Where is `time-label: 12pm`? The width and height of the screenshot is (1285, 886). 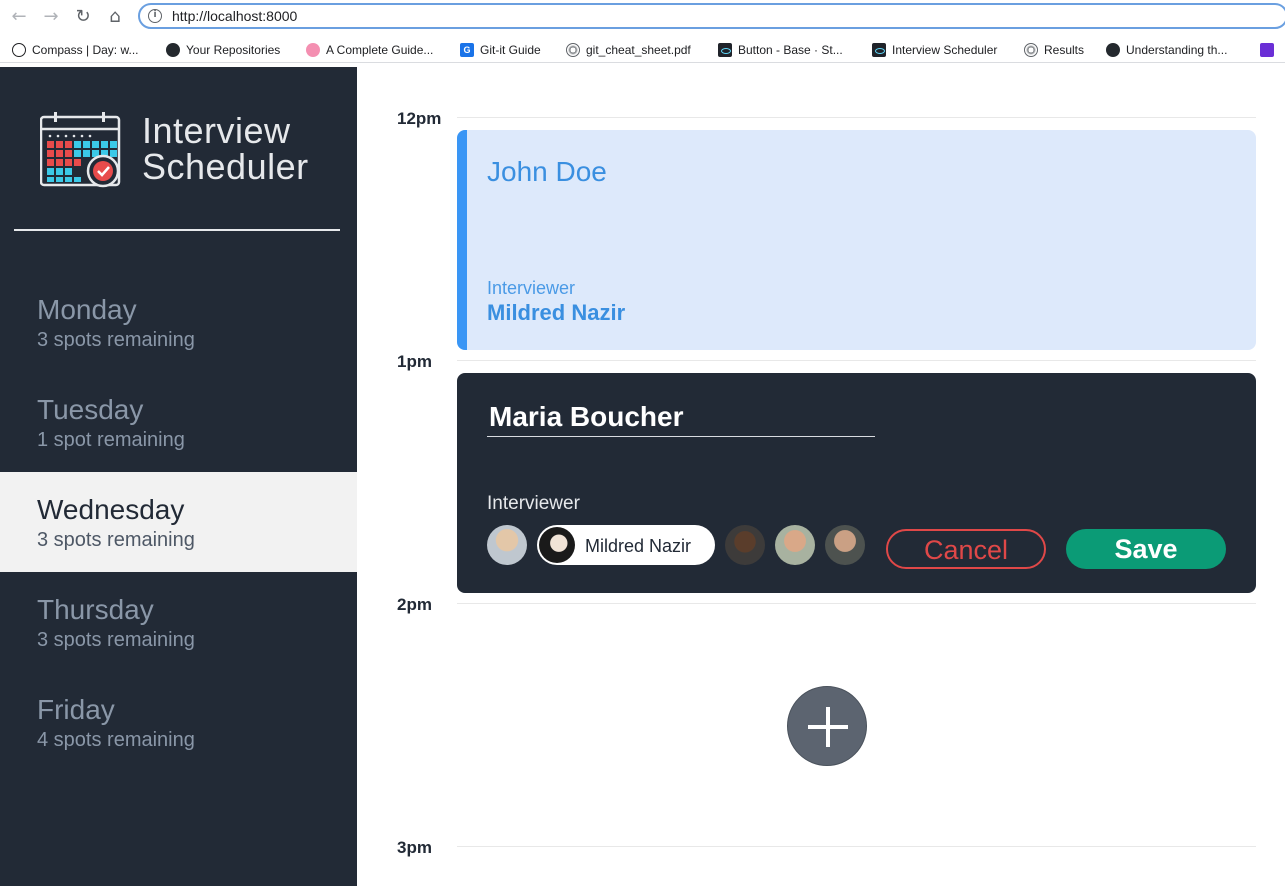
time-label: 12pm is located at coordinates (419, 118).